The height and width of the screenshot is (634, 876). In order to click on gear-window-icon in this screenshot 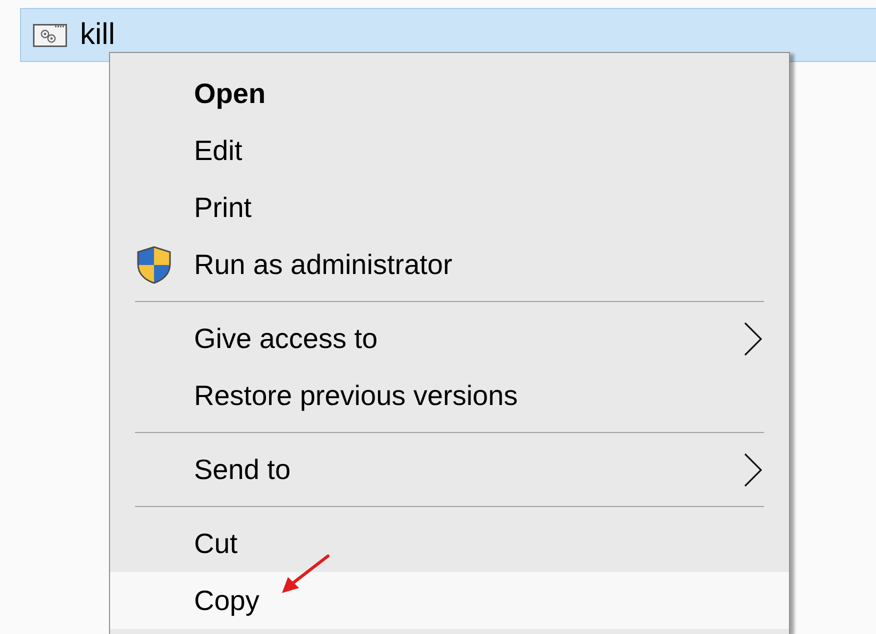, I will do `click(50, 35)`.